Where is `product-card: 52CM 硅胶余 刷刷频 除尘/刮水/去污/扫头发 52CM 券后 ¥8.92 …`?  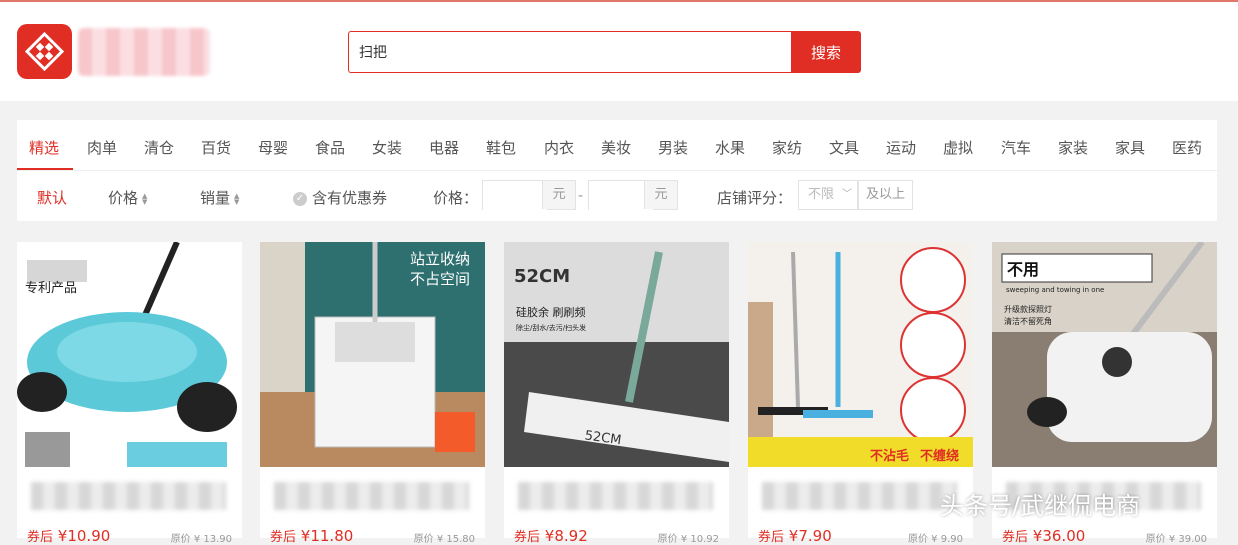 product-card: 52CM 硅胶余 刷刷频 除尘/刮水/去污/扫头发 52CM 券后 ¥8.92 … is located at coordinates (616, 393).